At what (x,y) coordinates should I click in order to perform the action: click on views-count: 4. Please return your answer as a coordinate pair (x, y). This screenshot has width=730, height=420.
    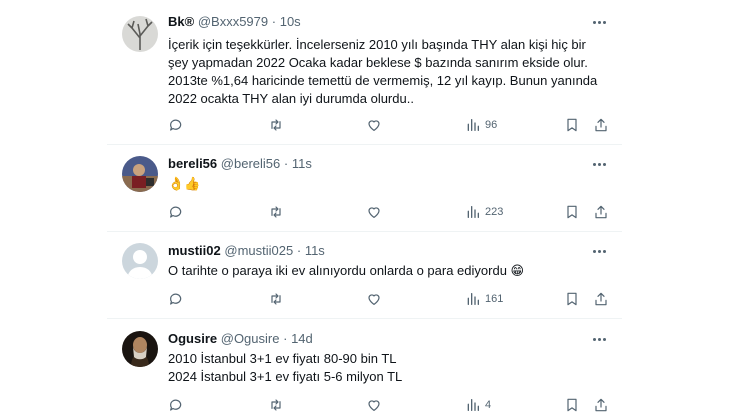
    Looking at the image, I should click on (488, 405).